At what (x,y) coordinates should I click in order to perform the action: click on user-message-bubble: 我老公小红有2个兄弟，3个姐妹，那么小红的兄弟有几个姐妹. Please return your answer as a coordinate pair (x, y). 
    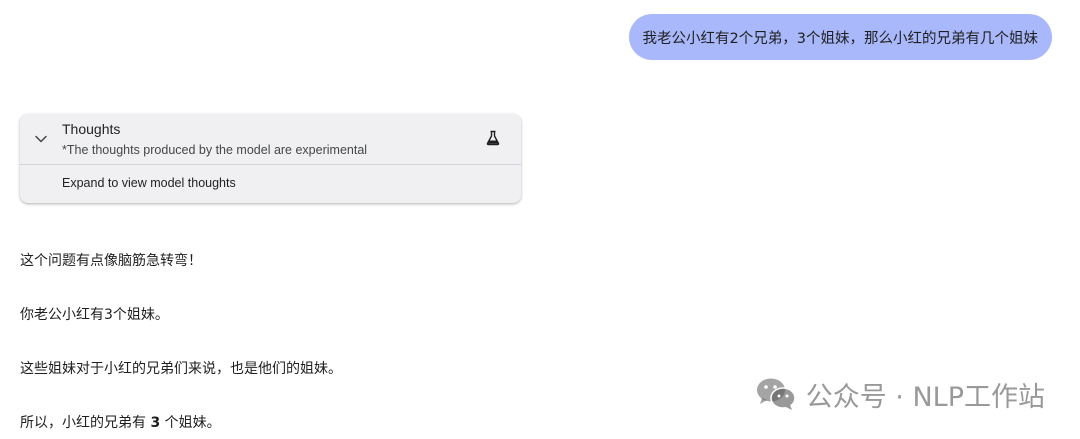
    Looking at the image, I should click on (840, 37).